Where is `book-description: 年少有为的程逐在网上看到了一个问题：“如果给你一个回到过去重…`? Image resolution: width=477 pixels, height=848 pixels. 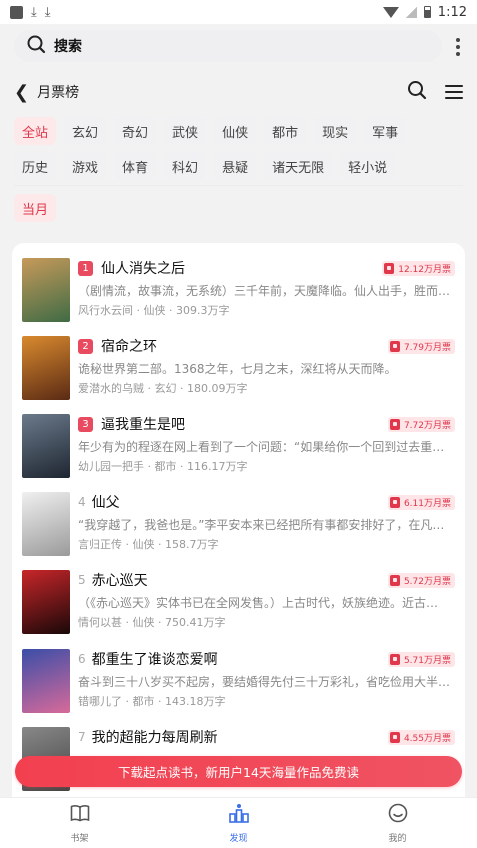
book-description: 年少有为的程逐在网上看到了一个问题：“如果给你一个回到过去重… is located at coordinates (261, 447).